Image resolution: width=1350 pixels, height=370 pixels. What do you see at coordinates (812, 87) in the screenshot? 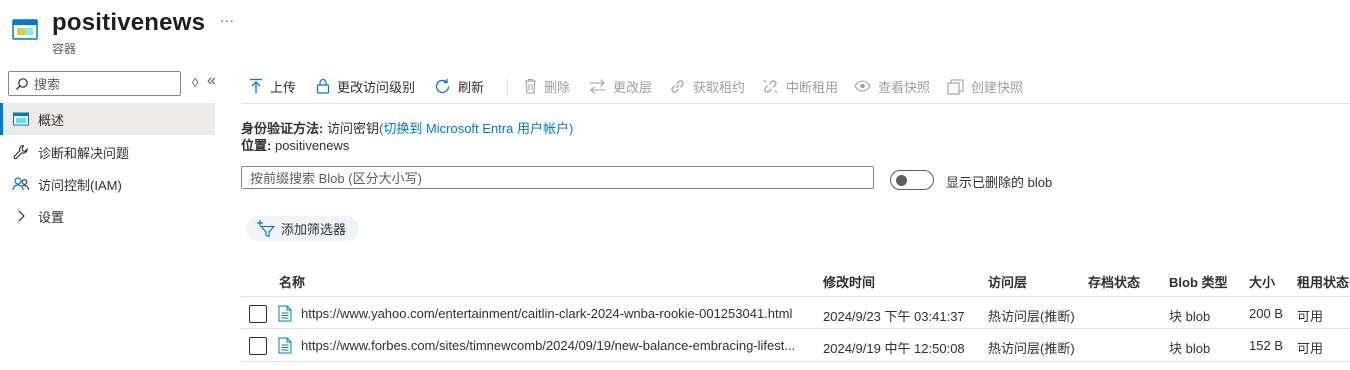
I see `break-lease-label: 中断租用` at bounding box center [812, 87].